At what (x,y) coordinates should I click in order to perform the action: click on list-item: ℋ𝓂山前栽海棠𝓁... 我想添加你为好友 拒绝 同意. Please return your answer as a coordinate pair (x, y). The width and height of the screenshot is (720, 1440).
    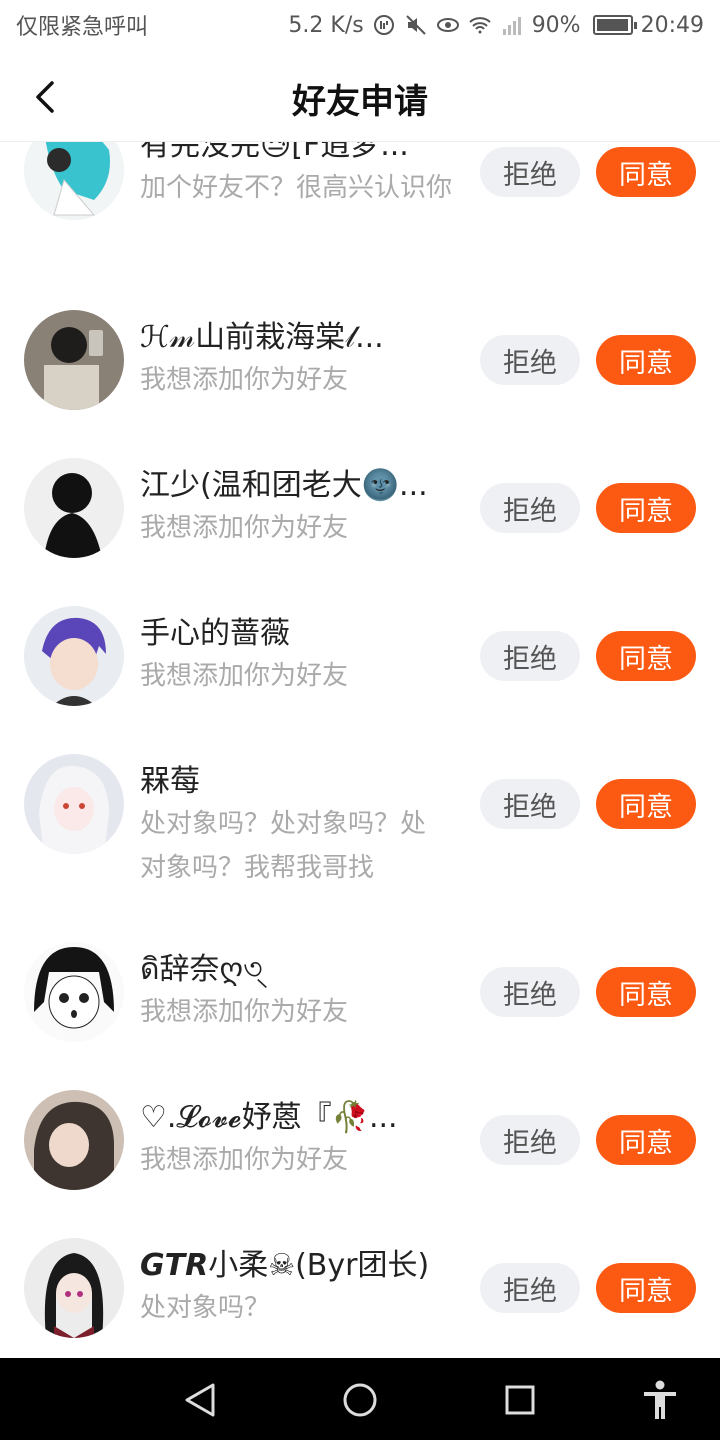
    Looking at the image, I should click on (360, 368).